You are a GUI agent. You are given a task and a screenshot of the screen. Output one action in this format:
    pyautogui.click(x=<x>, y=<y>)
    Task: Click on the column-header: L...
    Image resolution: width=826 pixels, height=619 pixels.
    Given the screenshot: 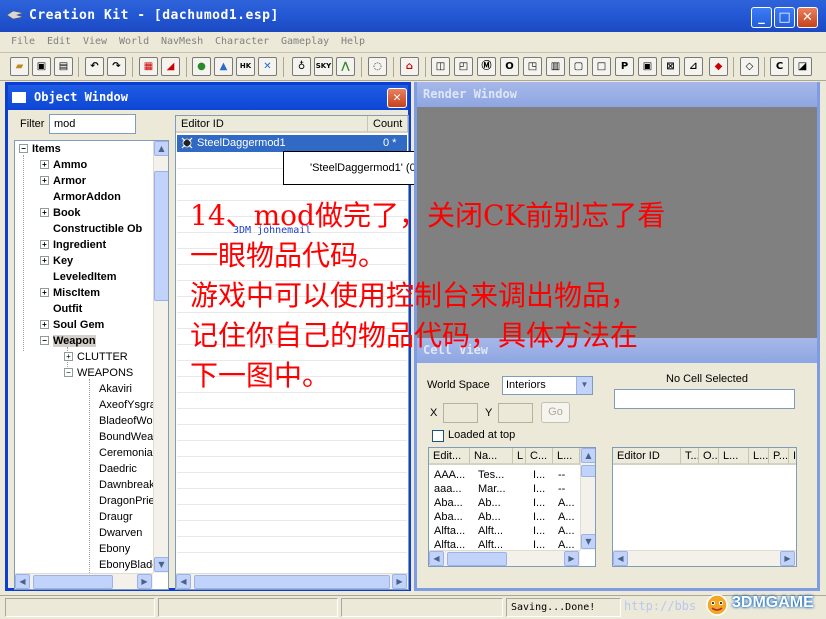 What is the action you would take?
    pyautogui.click(x=566, y=456)
    